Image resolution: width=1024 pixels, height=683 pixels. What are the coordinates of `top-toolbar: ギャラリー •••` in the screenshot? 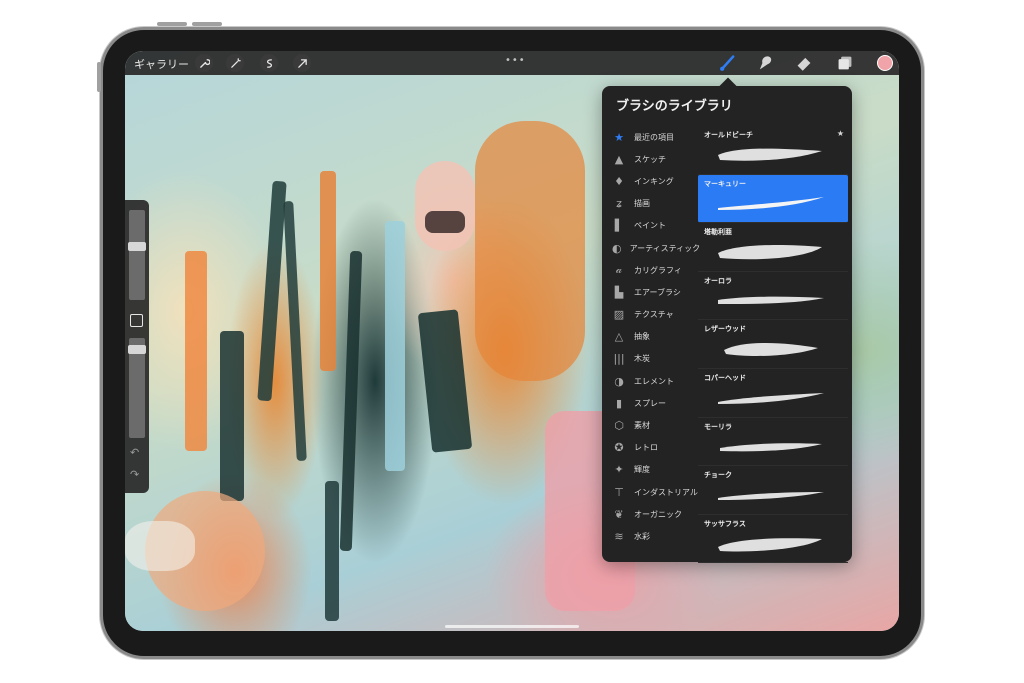 It's located at (512, 63).